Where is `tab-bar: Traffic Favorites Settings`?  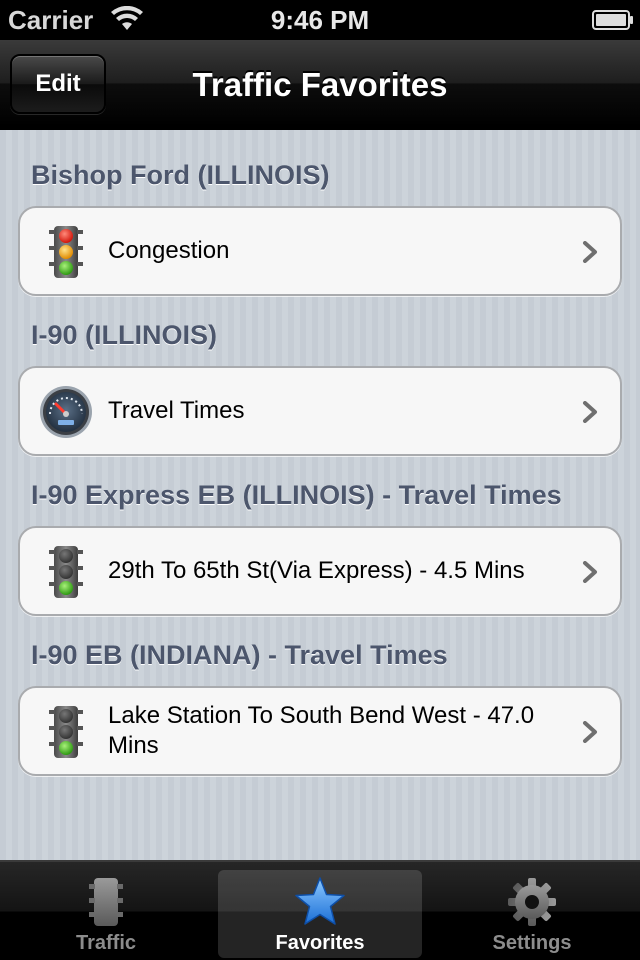
tab-bar: Traffic Favorites Settings is located at coordinates (320, 910).